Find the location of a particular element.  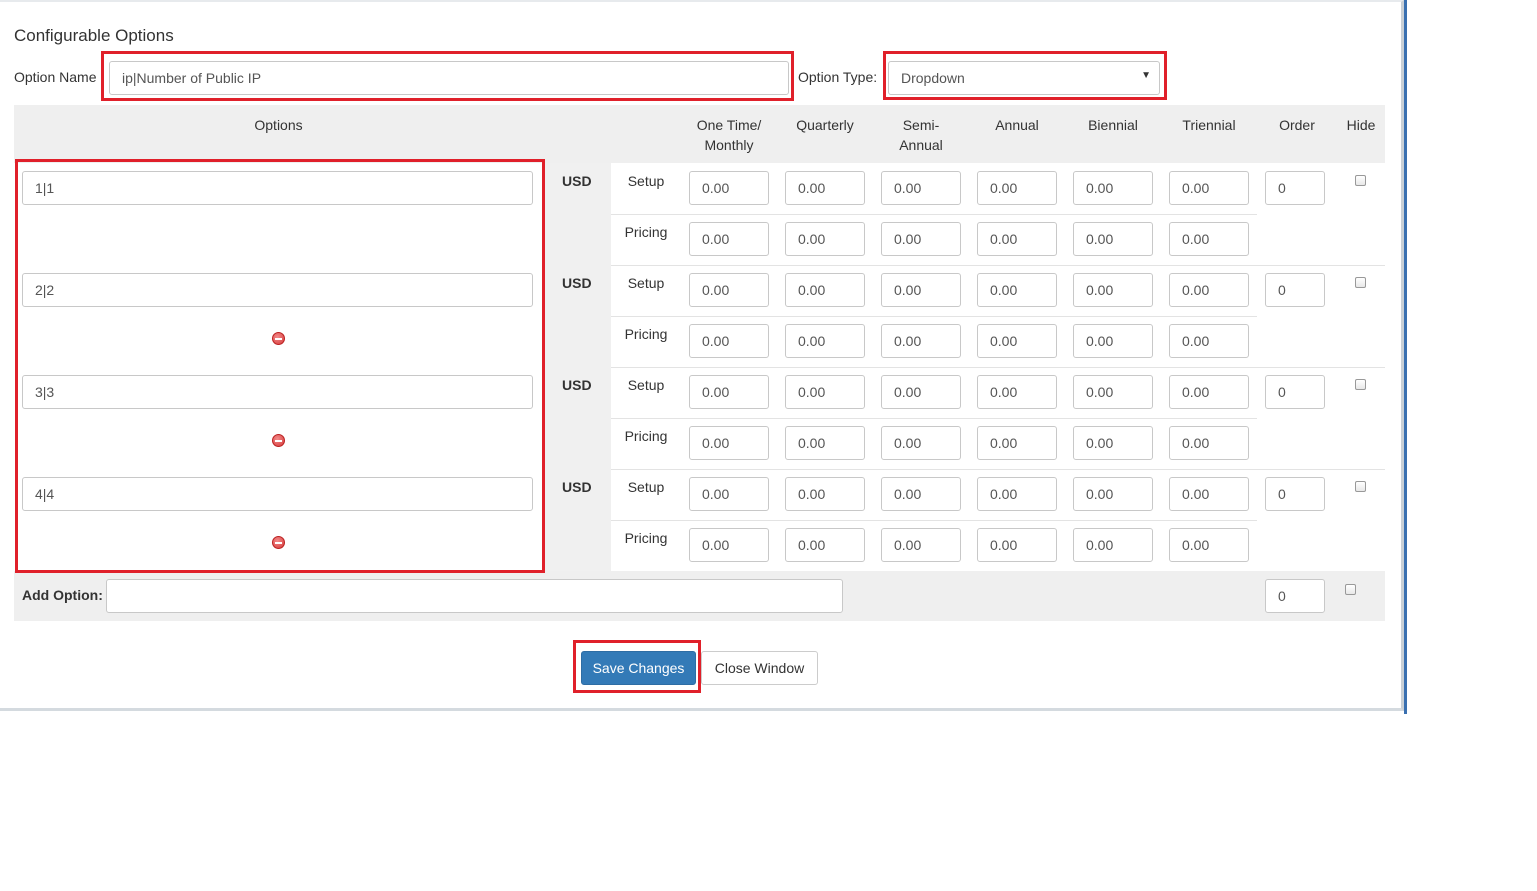

add-option-order-input is located at coordinates (1295, 596).